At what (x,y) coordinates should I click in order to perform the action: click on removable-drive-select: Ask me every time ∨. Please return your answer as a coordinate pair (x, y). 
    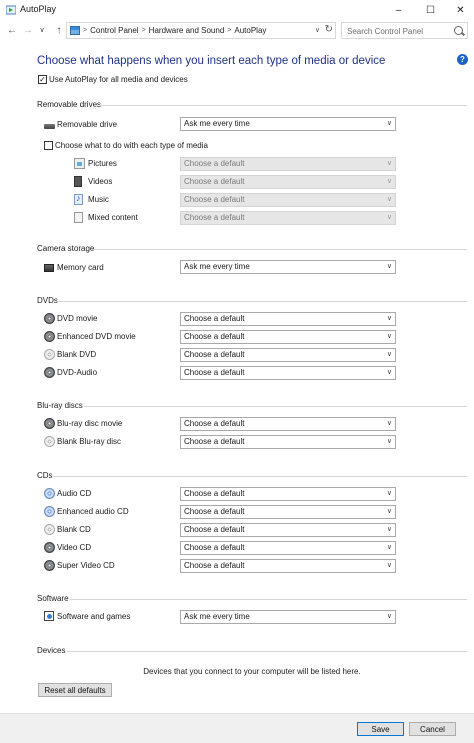
    Looking at the image, I should click on (288, 124).